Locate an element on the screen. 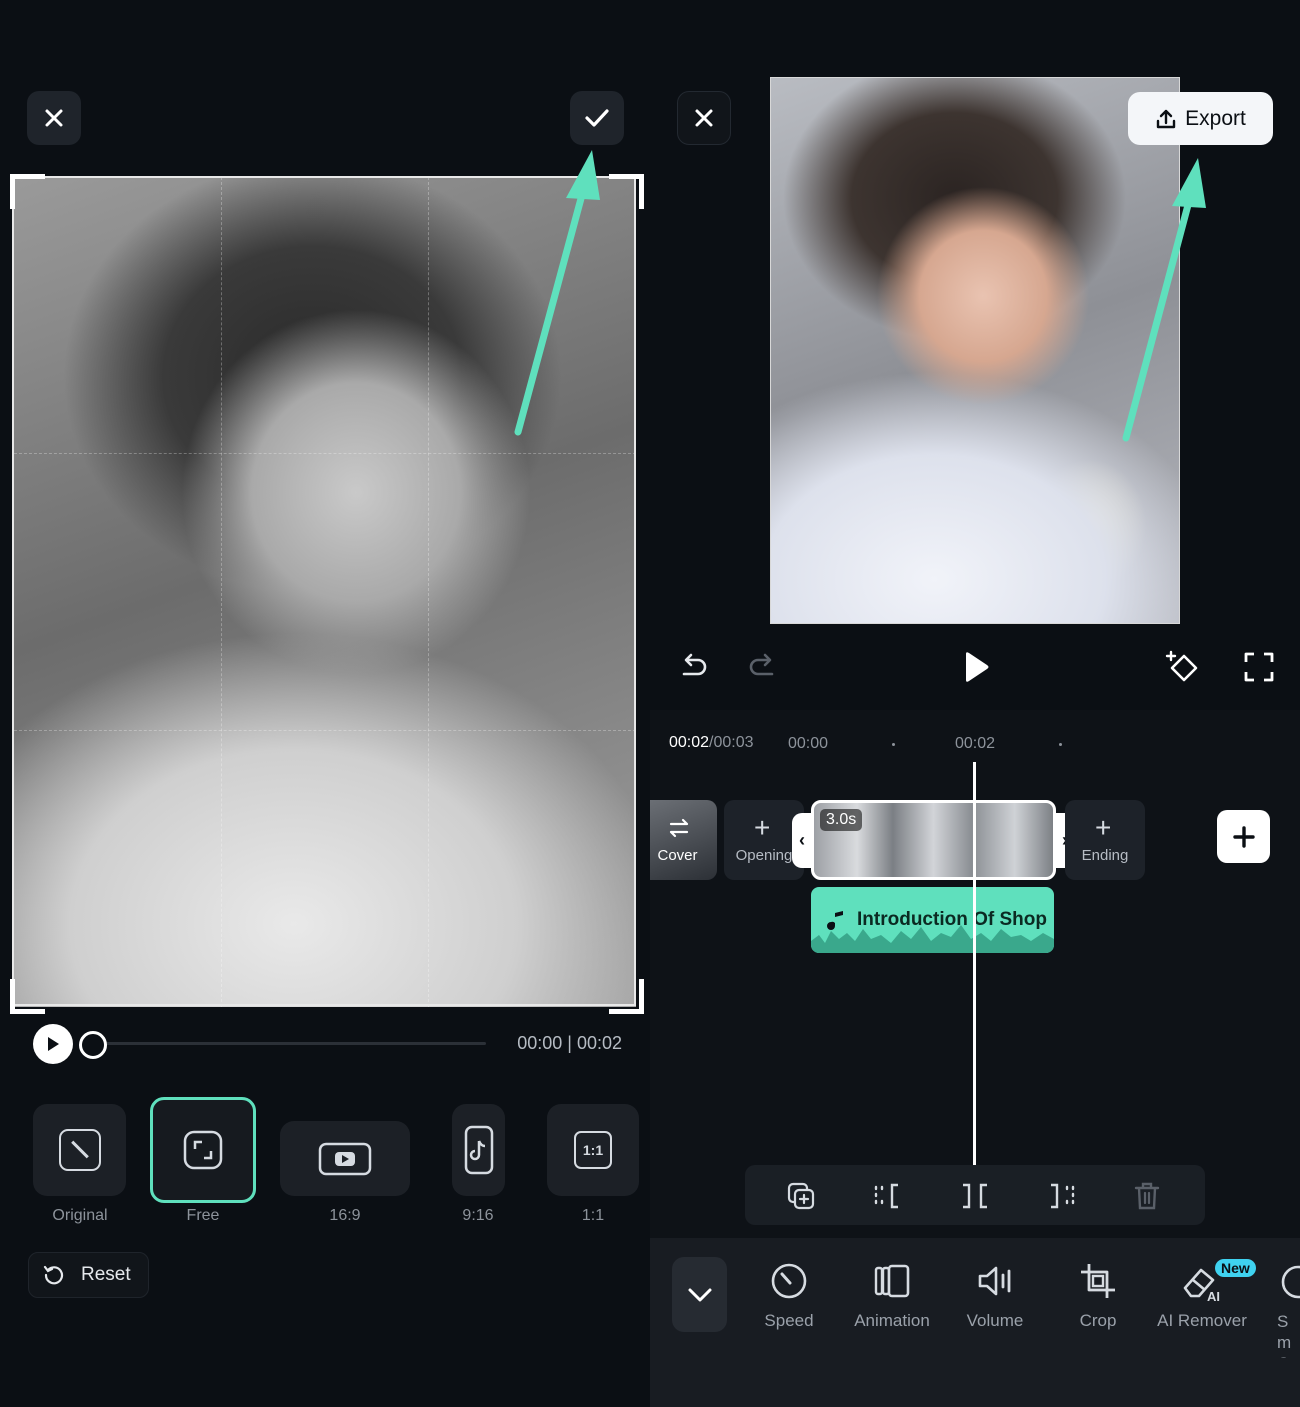  split-icon is located at coordinates (975, 1196).